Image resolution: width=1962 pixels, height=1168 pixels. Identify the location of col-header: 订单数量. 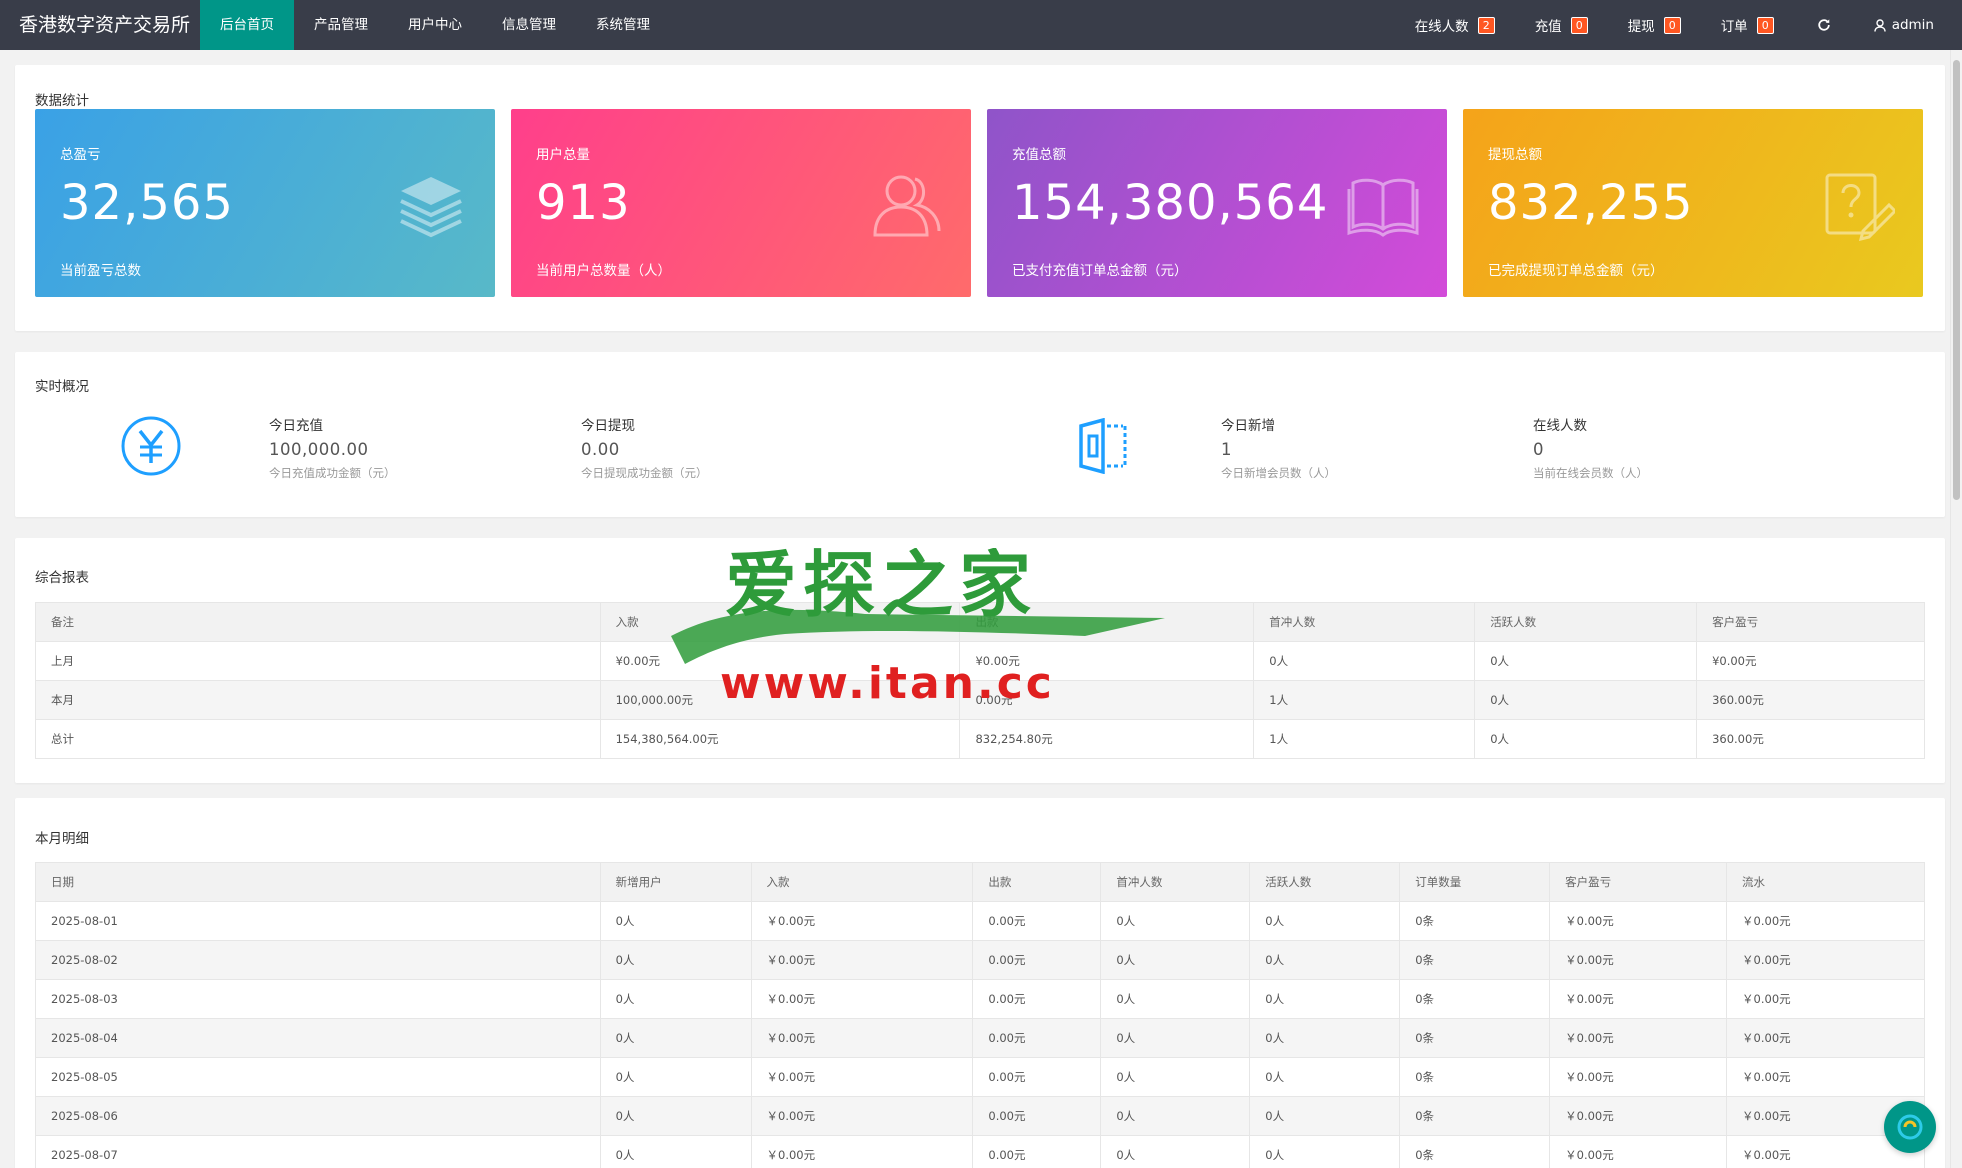
(1475, 882).